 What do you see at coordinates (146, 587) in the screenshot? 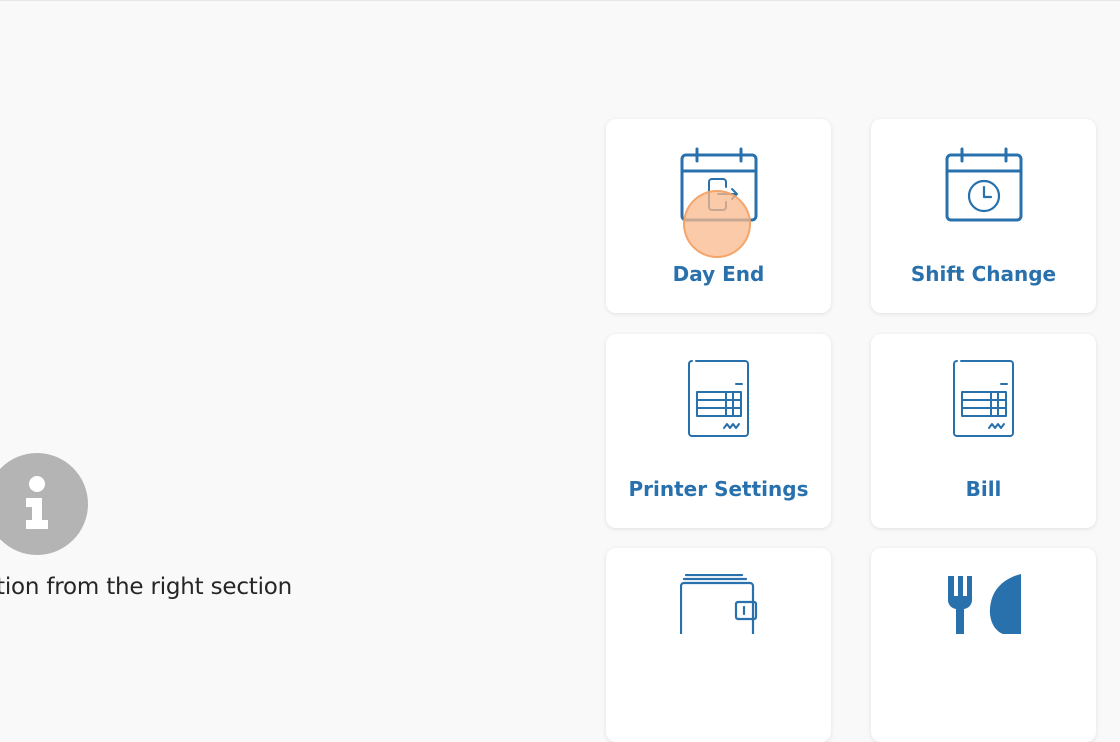
I see `hint-text: tion from the right section` at bounding box center [146, 587].